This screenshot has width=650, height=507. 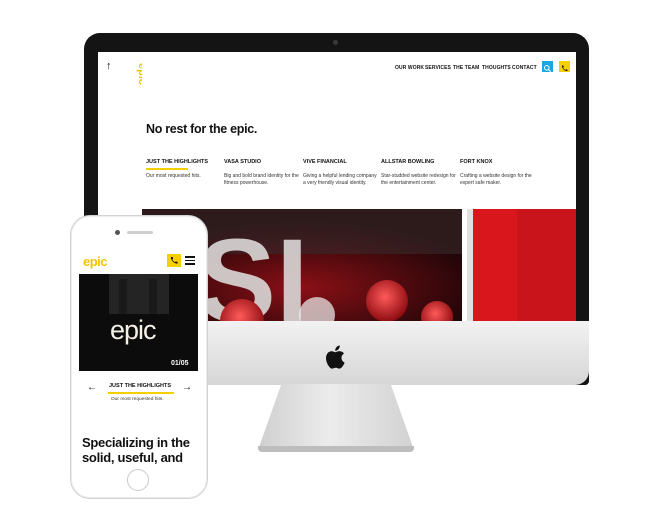 What do you see at coordinates (136, 450) in the screenshot?
I see `mobile-big-headline: Specializing in the solid, useful, and` at bounding box center [136, 450].